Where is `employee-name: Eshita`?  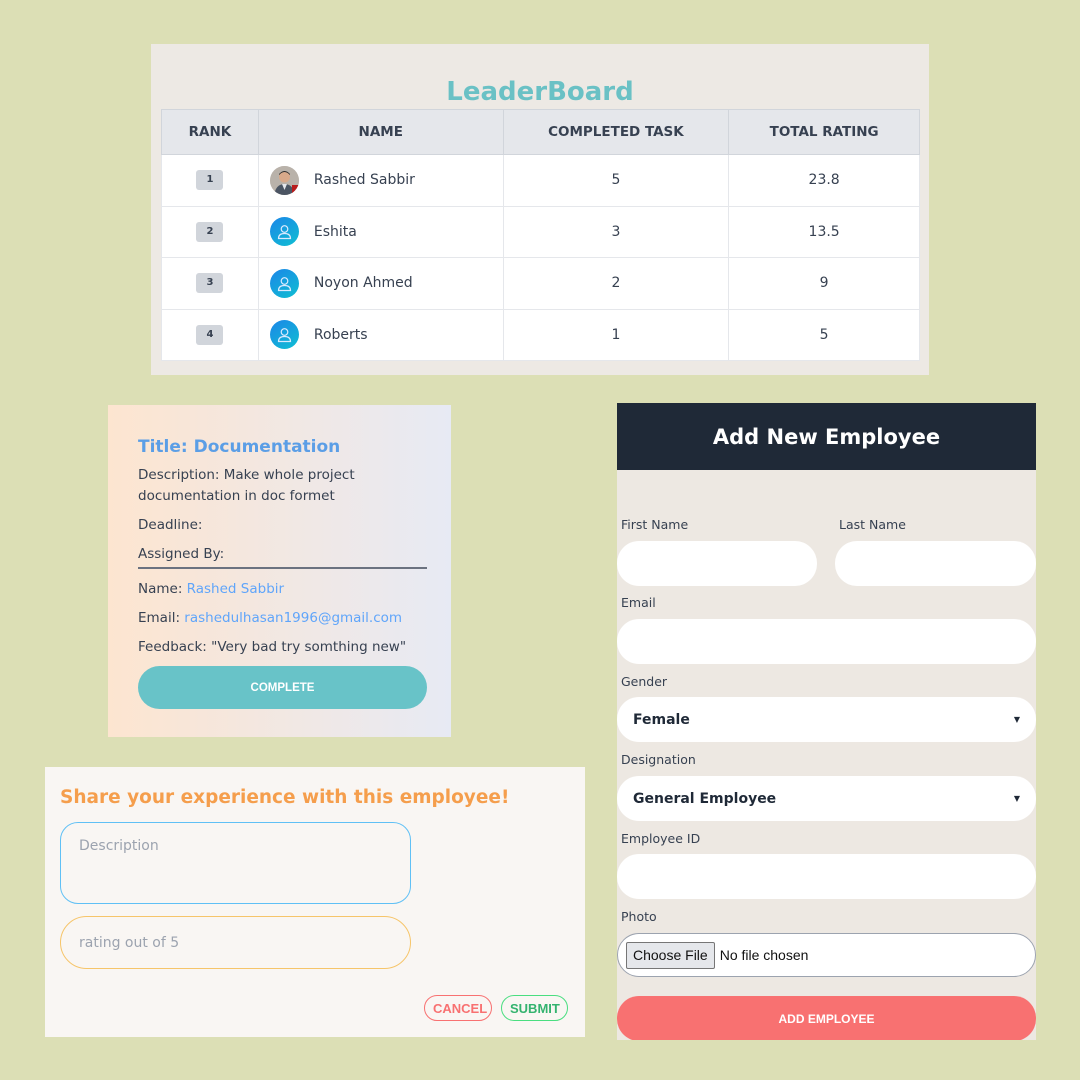
employee-name: Eshita is located at coordinates (335, 231).